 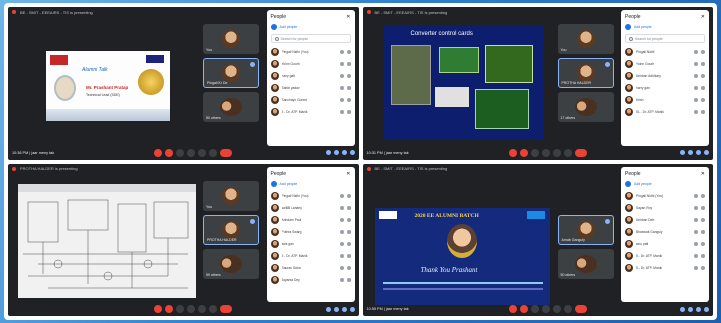 I want to click on list-item: Jayanta Dey, so click(x=310, y=280).